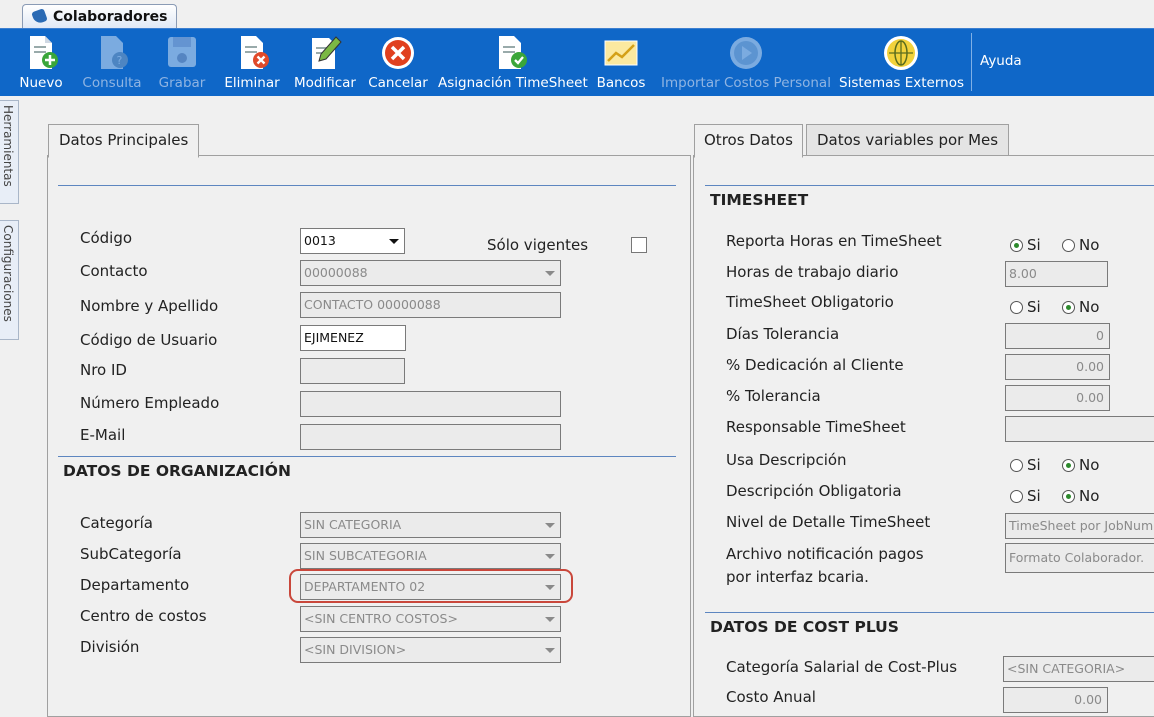 This screenshot has height=717, width=1154. I want to click on sistemas-externos-button: Sistemas Externos, so click(901, 62).